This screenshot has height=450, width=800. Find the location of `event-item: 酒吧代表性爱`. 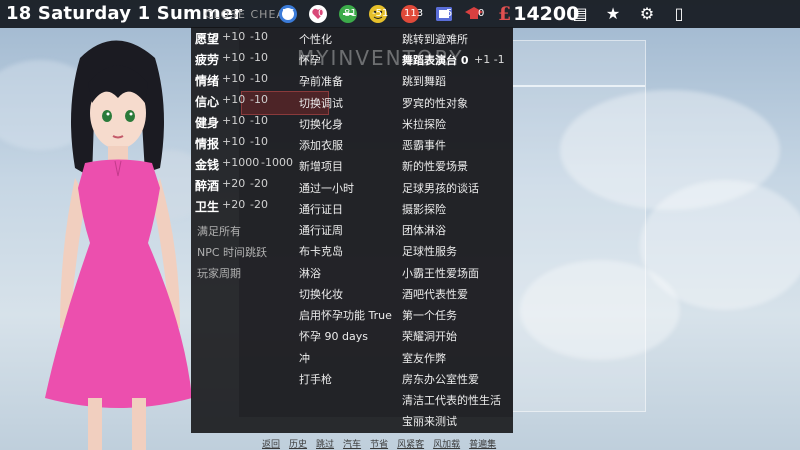

event-item: 酒吧代表性爱 is located at coordinates (435, 294).